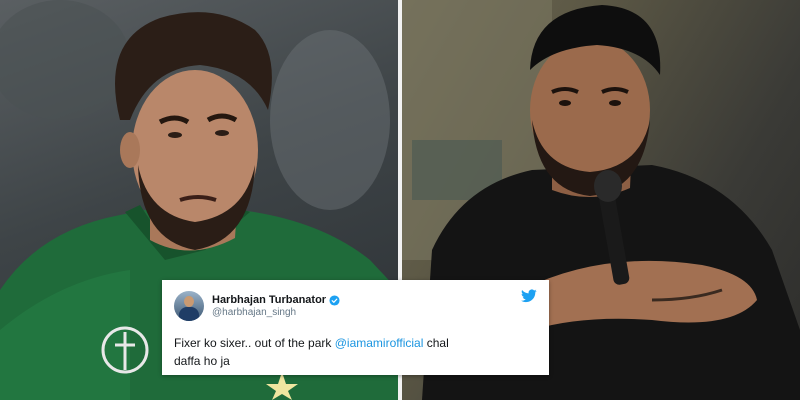  Describe the element at coordinates (529, 296) in the screenshot. I see `twitter-bird-icon` at that location.